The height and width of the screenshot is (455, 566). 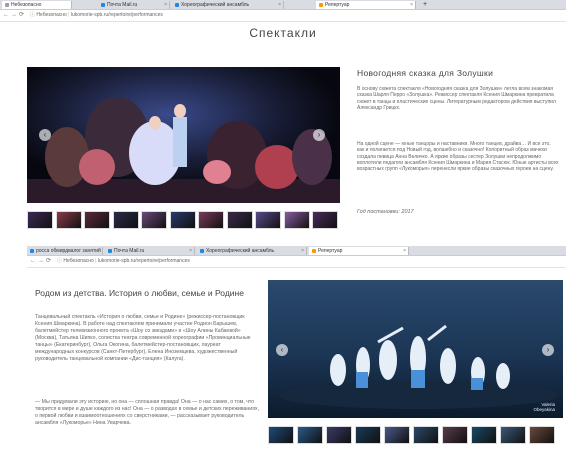 I want to click on browser-tab: Небезопасно, so click(x=37, y=5).